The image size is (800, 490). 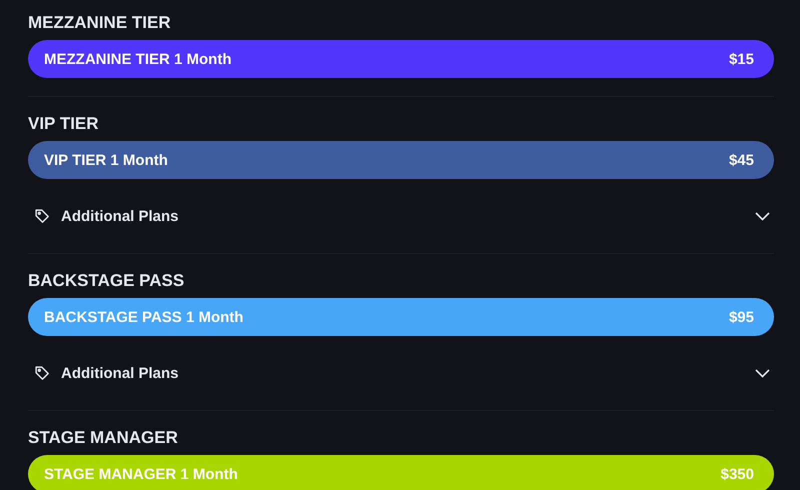 What do you see at coordinates (401, 59) in the screenshot?
I see `plan-button: MEZZANINE TIER 1 Month $15` at bounding box center [401, 59].